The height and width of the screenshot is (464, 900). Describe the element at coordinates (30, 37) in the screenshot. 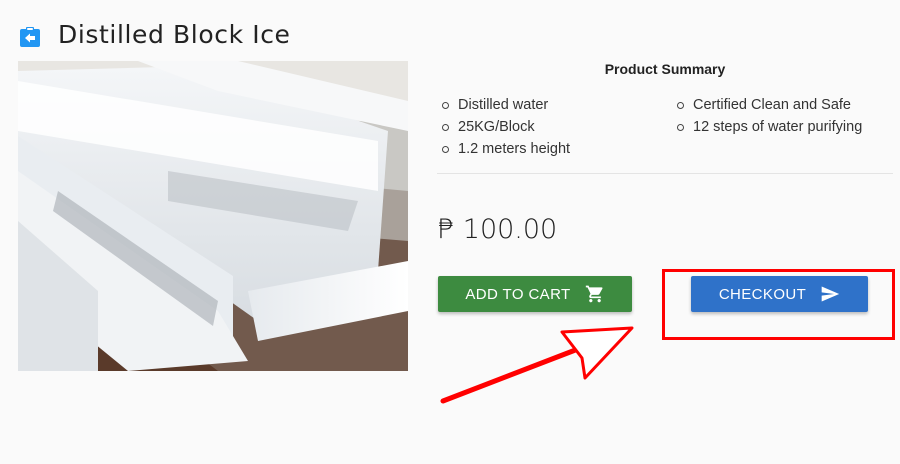

I see `back-icon` at that location.